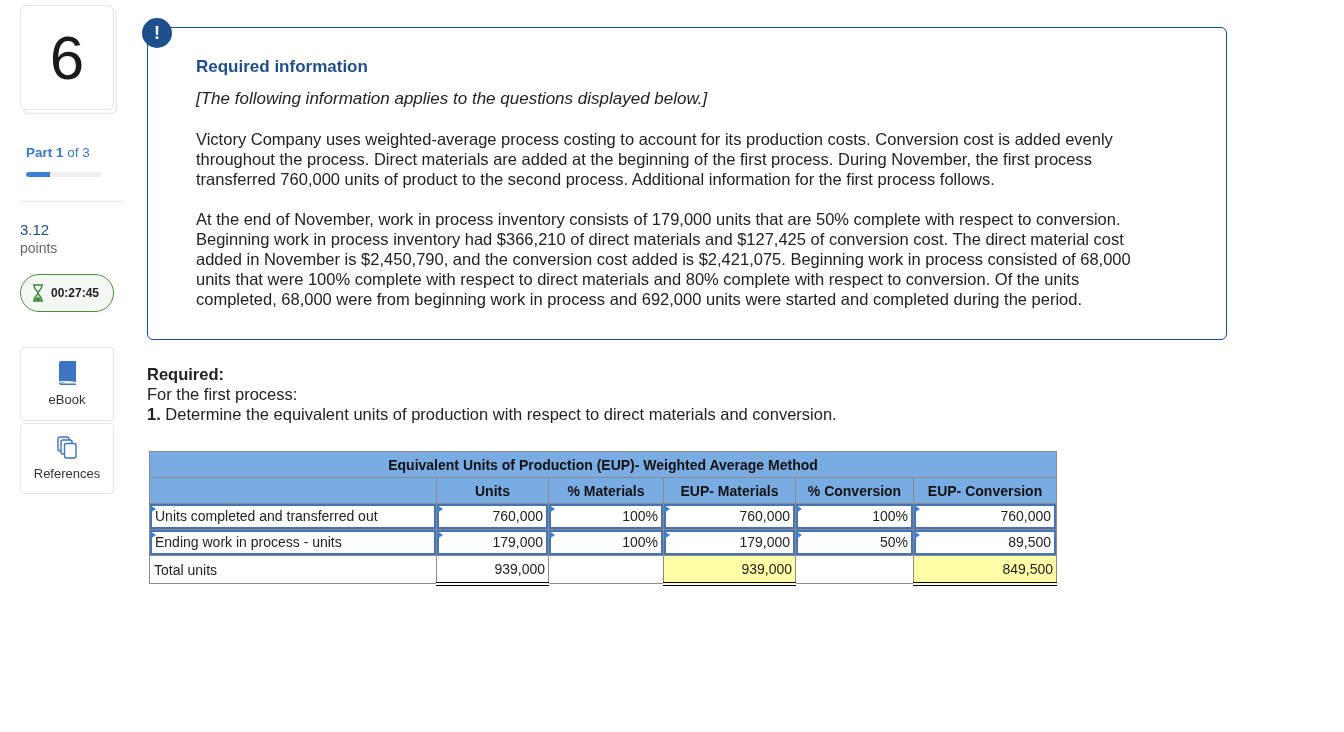 The height and width of the screenshot is (732, 1344). Describe the element at coordinates (854, 490) in the screenshot. I see `column-header: % Conversion` at that location.